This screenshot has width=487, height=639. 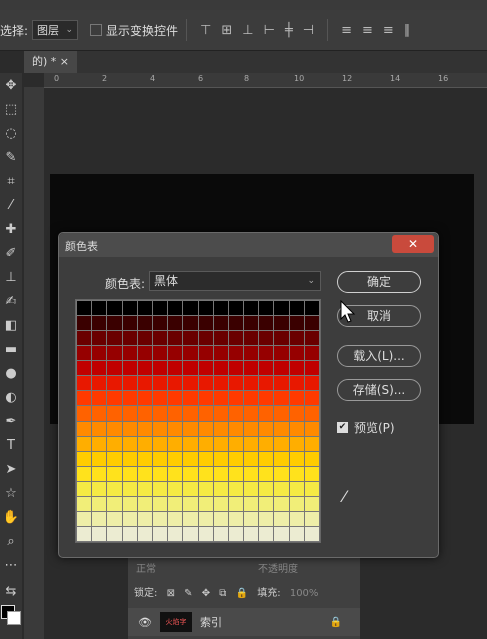 What do you see at coordinates (11, 302) in the screenshot?
I see `history-brush-icon: ✍` at bounding box center [11, 302].